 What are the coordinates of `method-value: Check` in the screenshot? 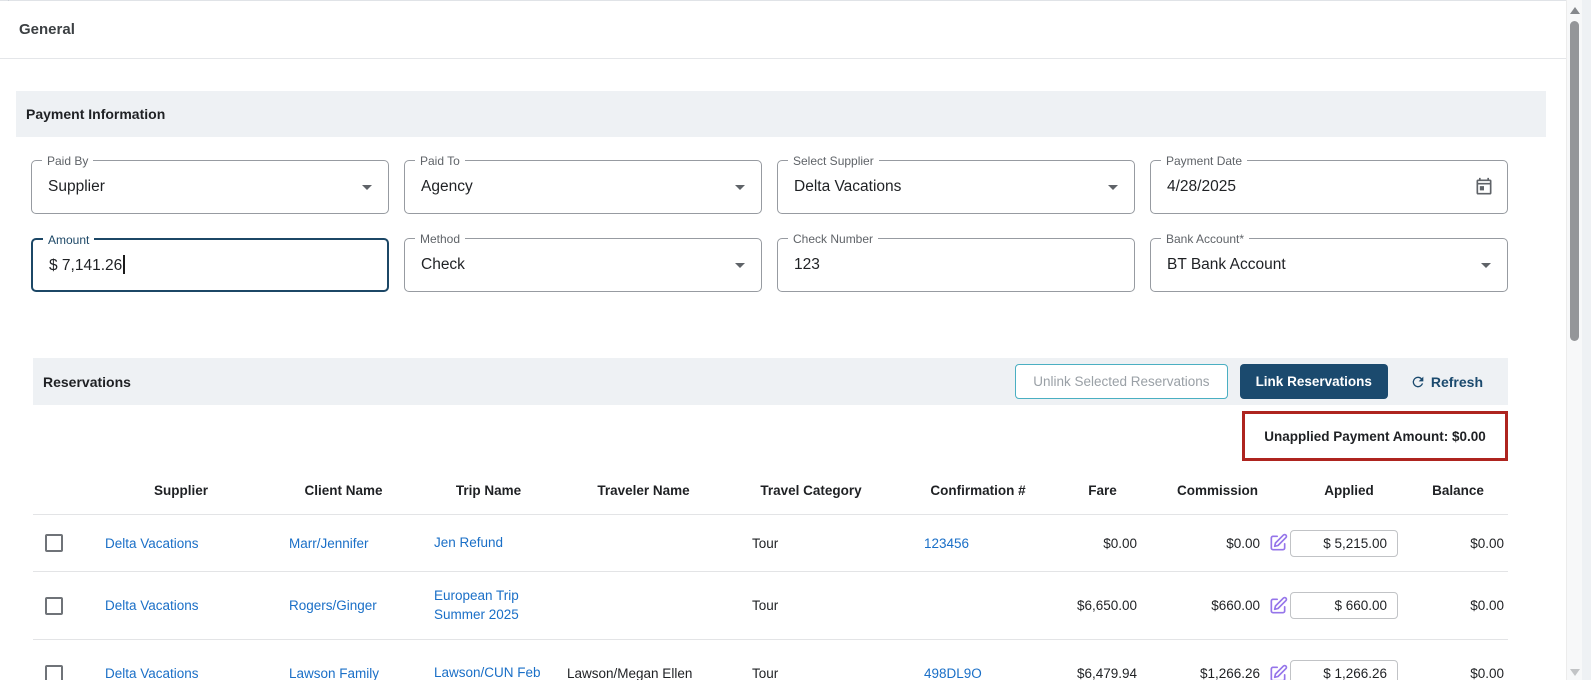 It's located at (443, 264).